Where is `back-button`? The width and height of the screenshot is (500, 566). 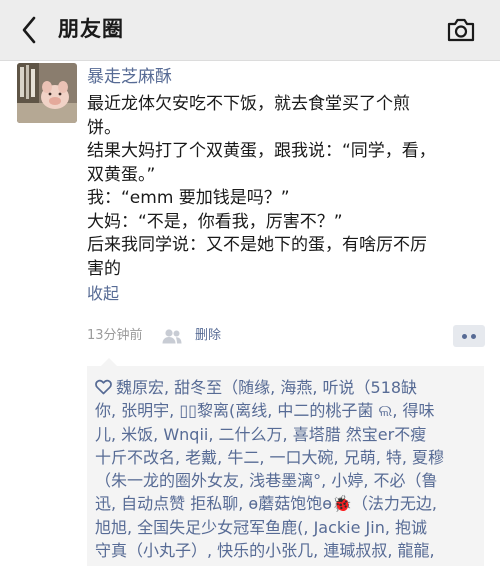 back-button is located at coordinates (29, 30).